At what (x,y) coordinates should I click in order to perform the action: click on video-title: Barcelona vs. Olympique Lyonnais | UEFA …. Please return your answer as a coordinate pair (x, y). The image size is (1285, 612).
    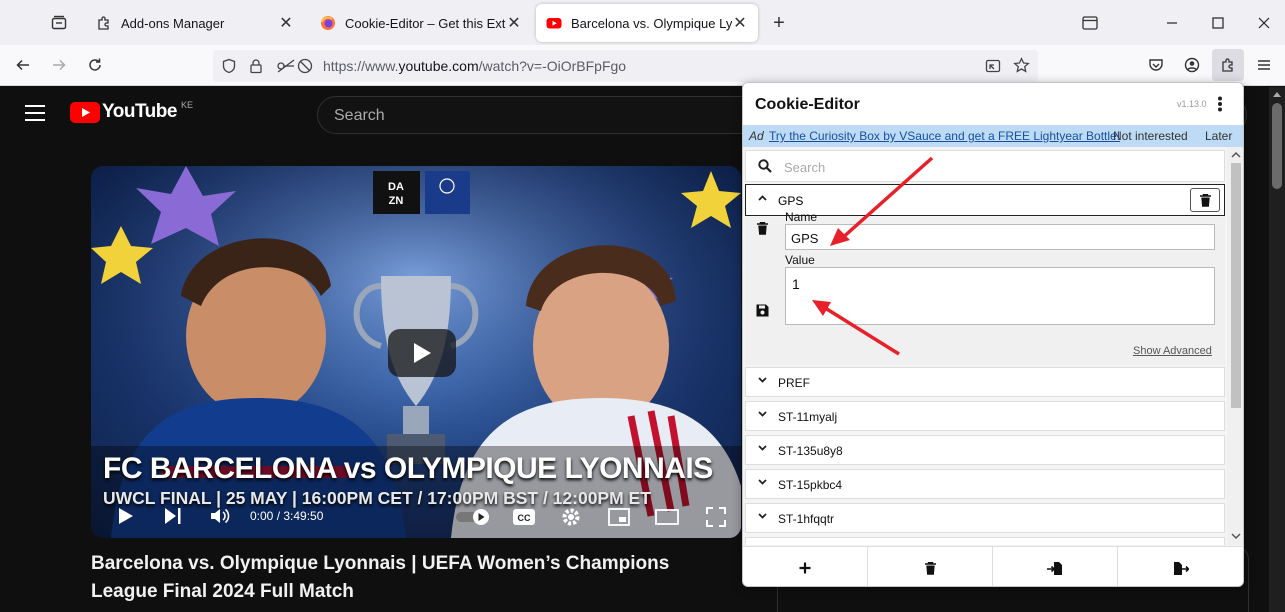
    Looking at the image, I should click on (416, 578).